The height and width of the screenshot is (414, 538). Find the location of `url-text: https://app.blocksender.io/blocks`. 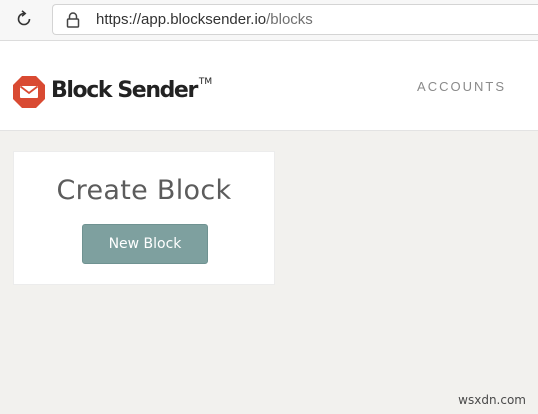

url-text: https://app.blocksender.io/blocks is located at coordinates (204, 19).